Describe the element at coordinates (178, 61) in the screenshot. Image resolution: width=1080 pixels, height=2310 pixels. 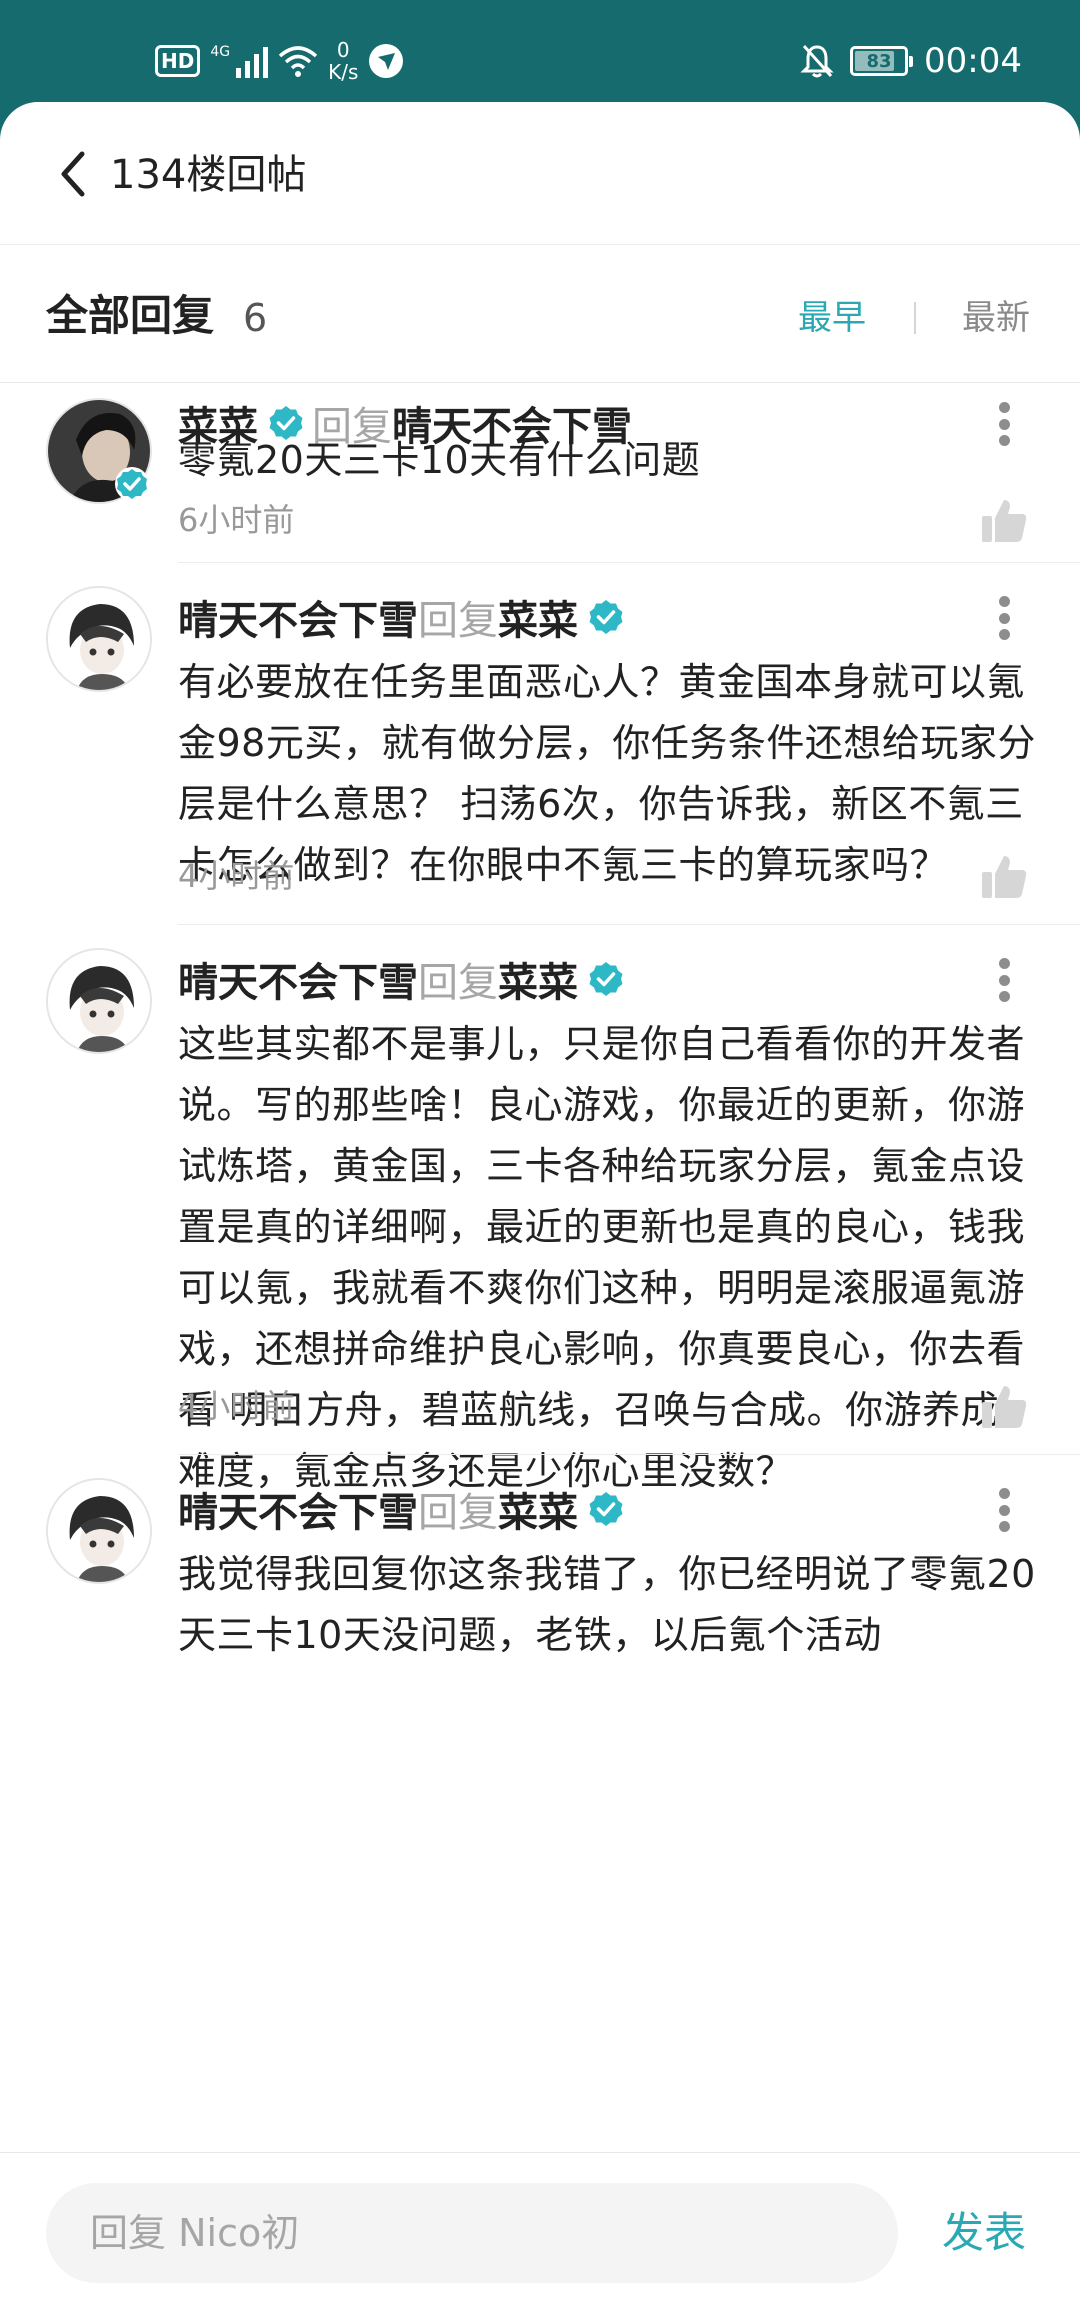
I see `hd-icon: HD` at that location.